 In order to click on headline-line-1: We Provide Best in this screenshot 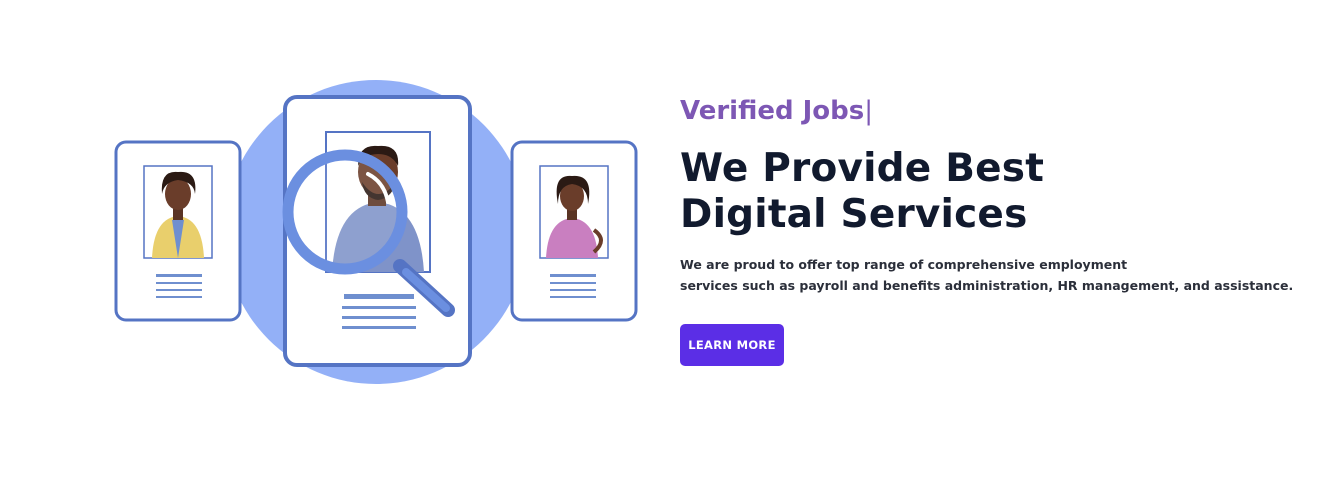, I will do `click(862, 168)`.